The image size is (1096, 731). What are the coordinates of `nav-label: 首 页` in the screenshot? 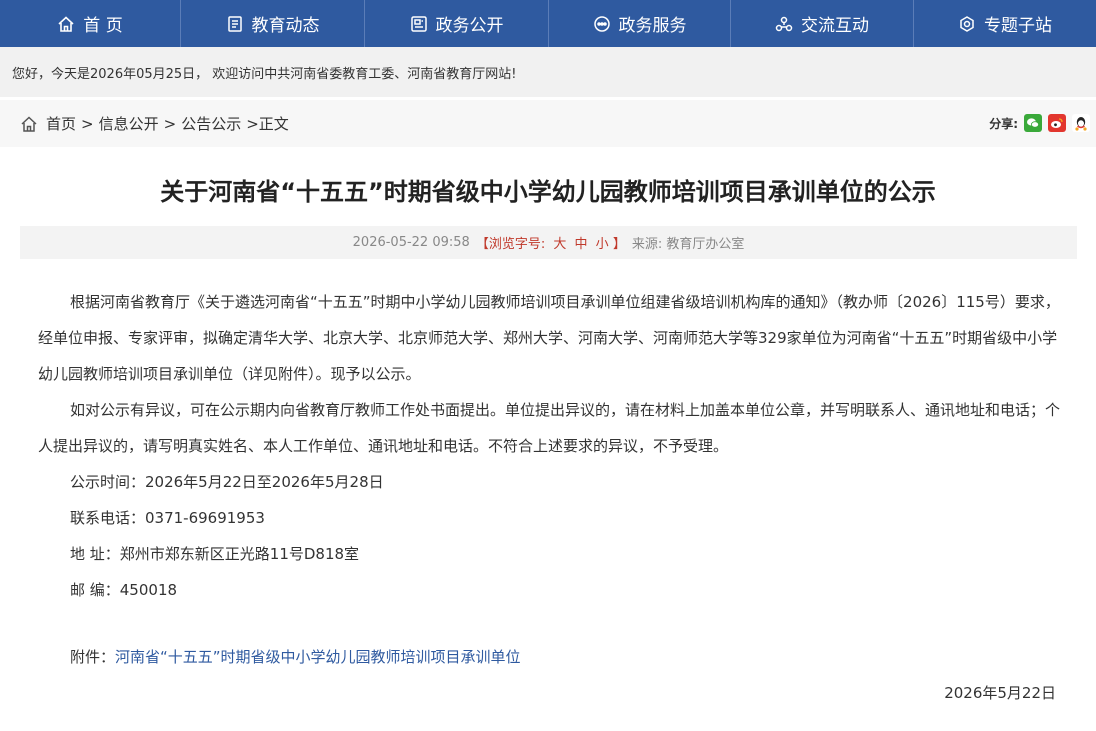 It's located at (103, 26).